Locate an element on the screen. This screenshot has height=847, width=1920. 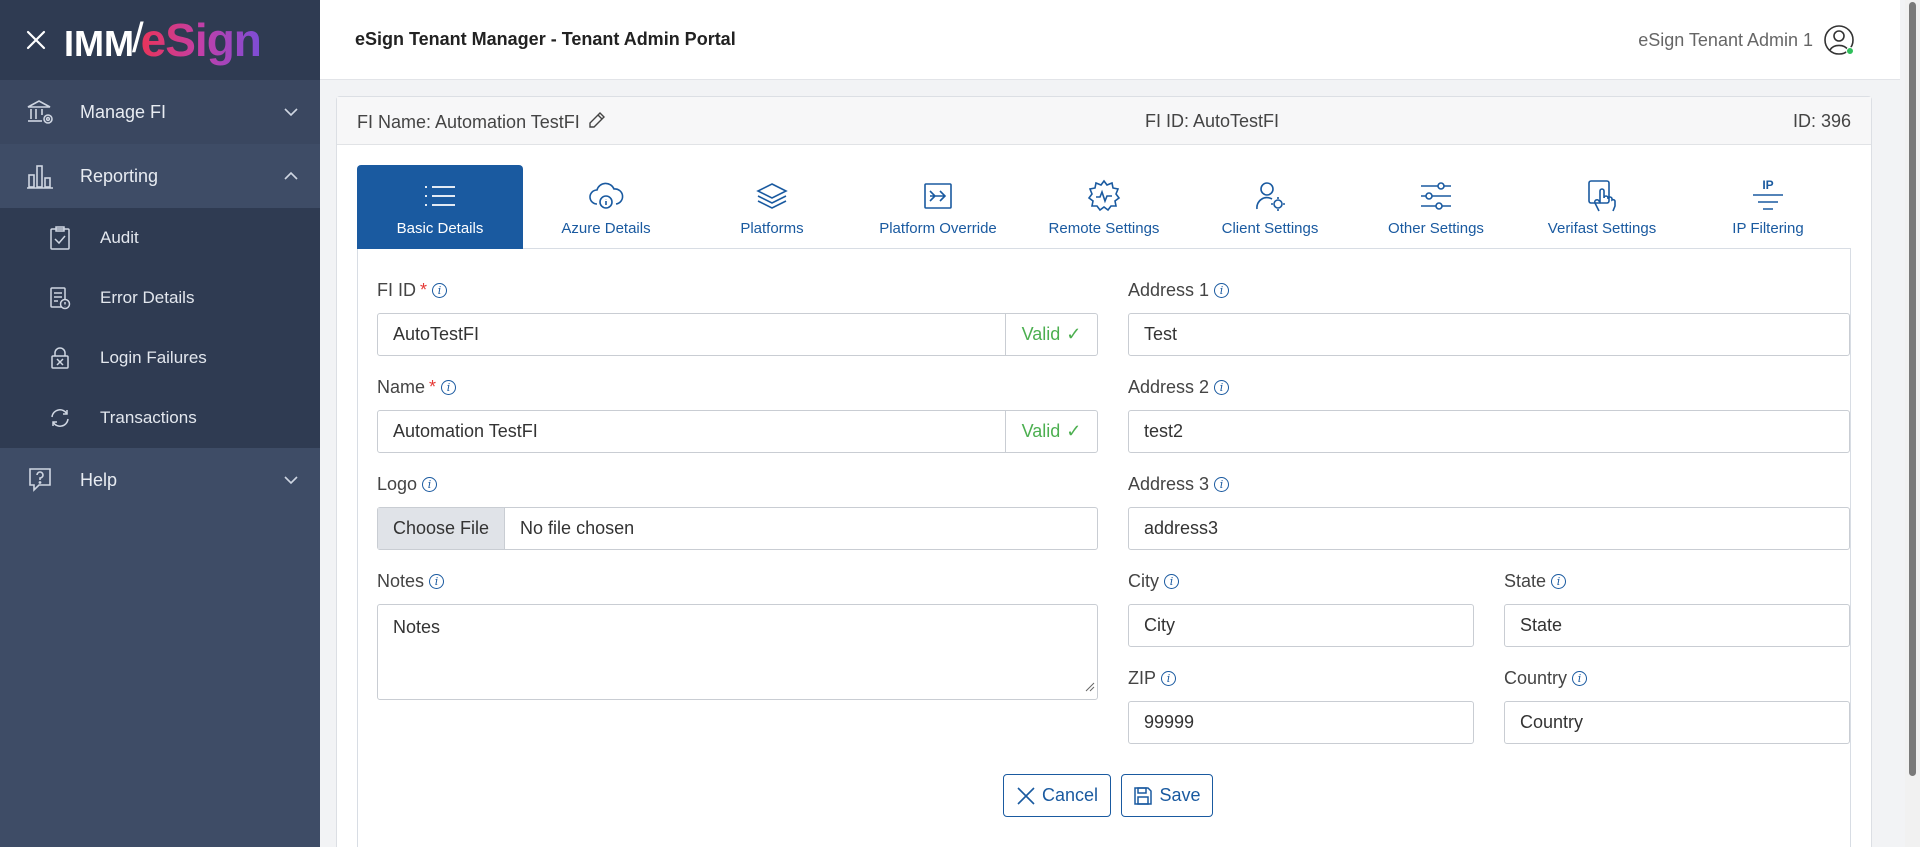
tab-client-settings: Client Settings is located at coordinates (1270, 207).